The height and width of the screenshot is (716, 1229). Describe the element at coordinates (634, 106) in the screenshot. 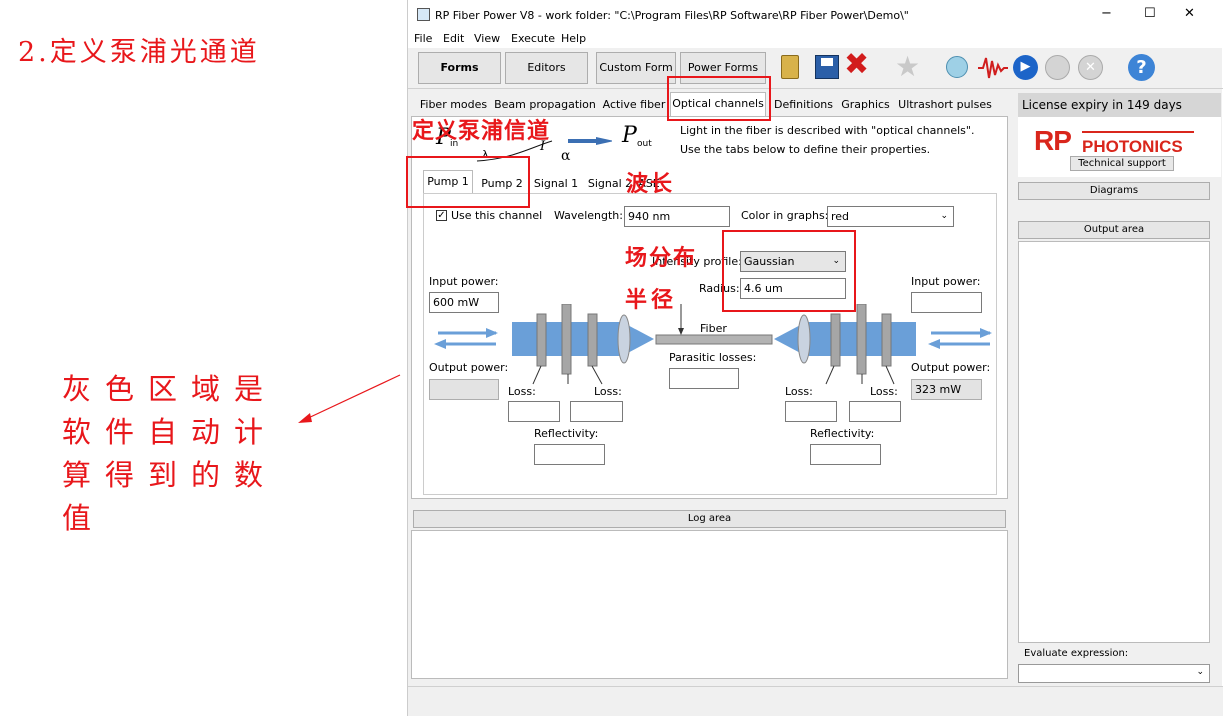

I see `tab-active-fiber: Active fiber` at that location.